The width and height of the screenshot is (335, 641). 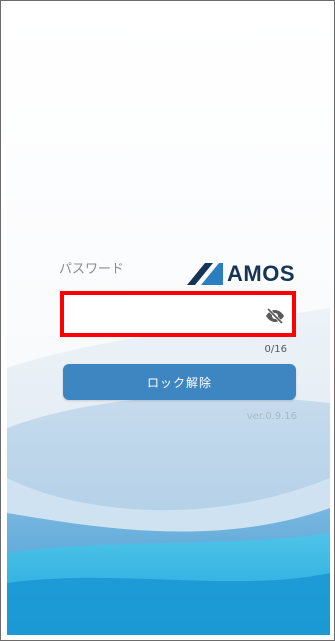 I want to click on amos-logo-text: AMOS, so click(x=261, y=273).